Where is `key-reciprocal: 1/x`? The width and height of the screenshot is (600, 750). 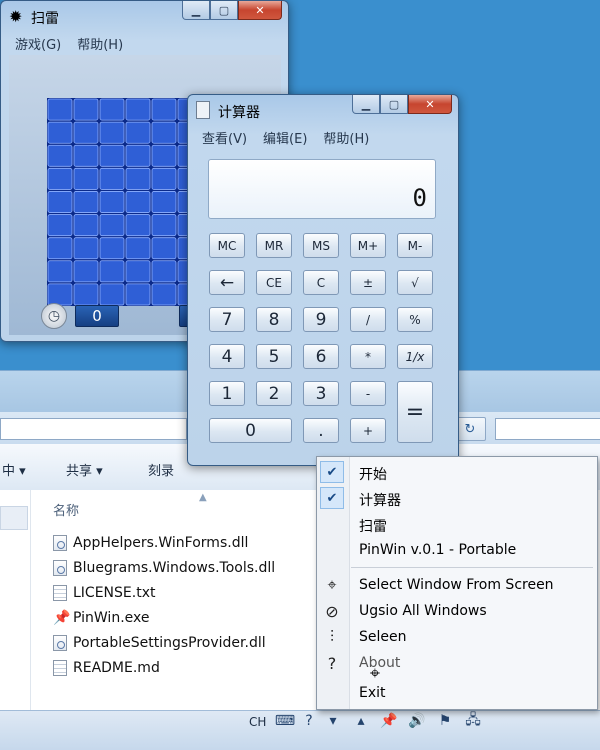 key-reciprocal: 1/x is located at coordinates (415, 356).